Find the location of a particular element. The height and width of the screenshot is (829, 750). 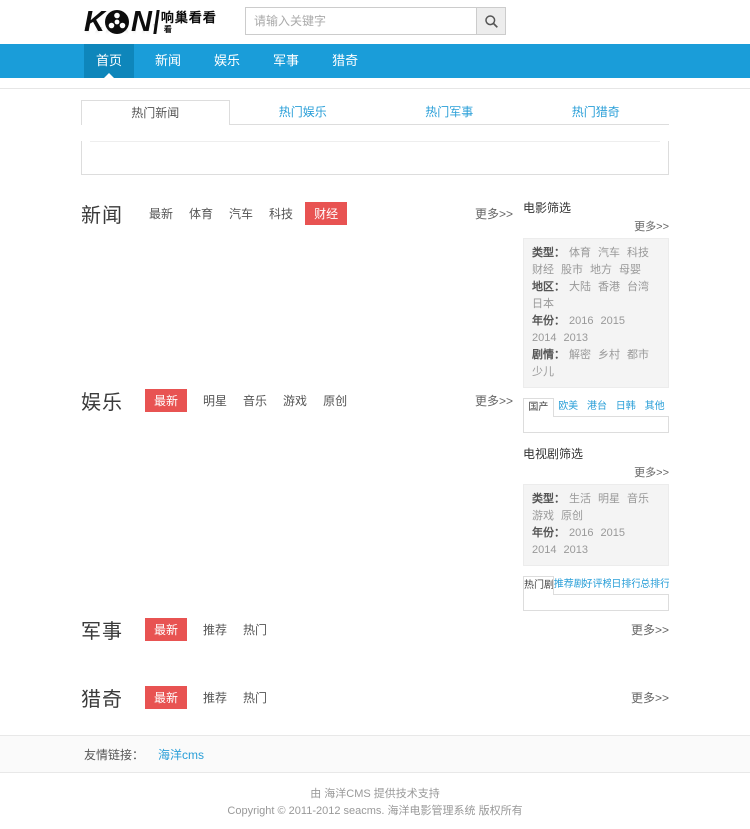

news-filter: 汽车 is located at coordinates (241, 213).